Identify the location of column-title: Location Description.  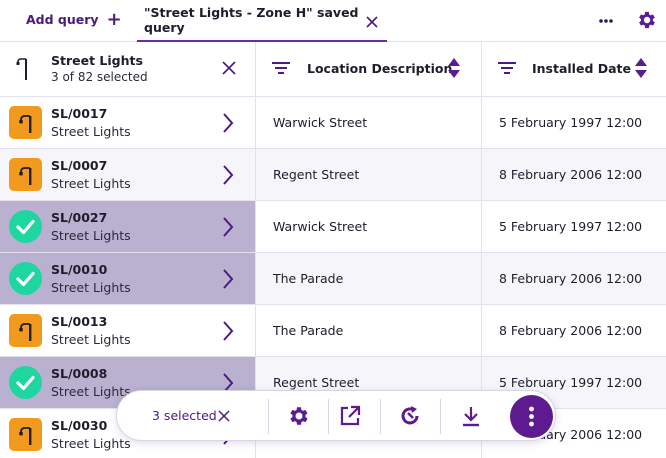
(380, 68).